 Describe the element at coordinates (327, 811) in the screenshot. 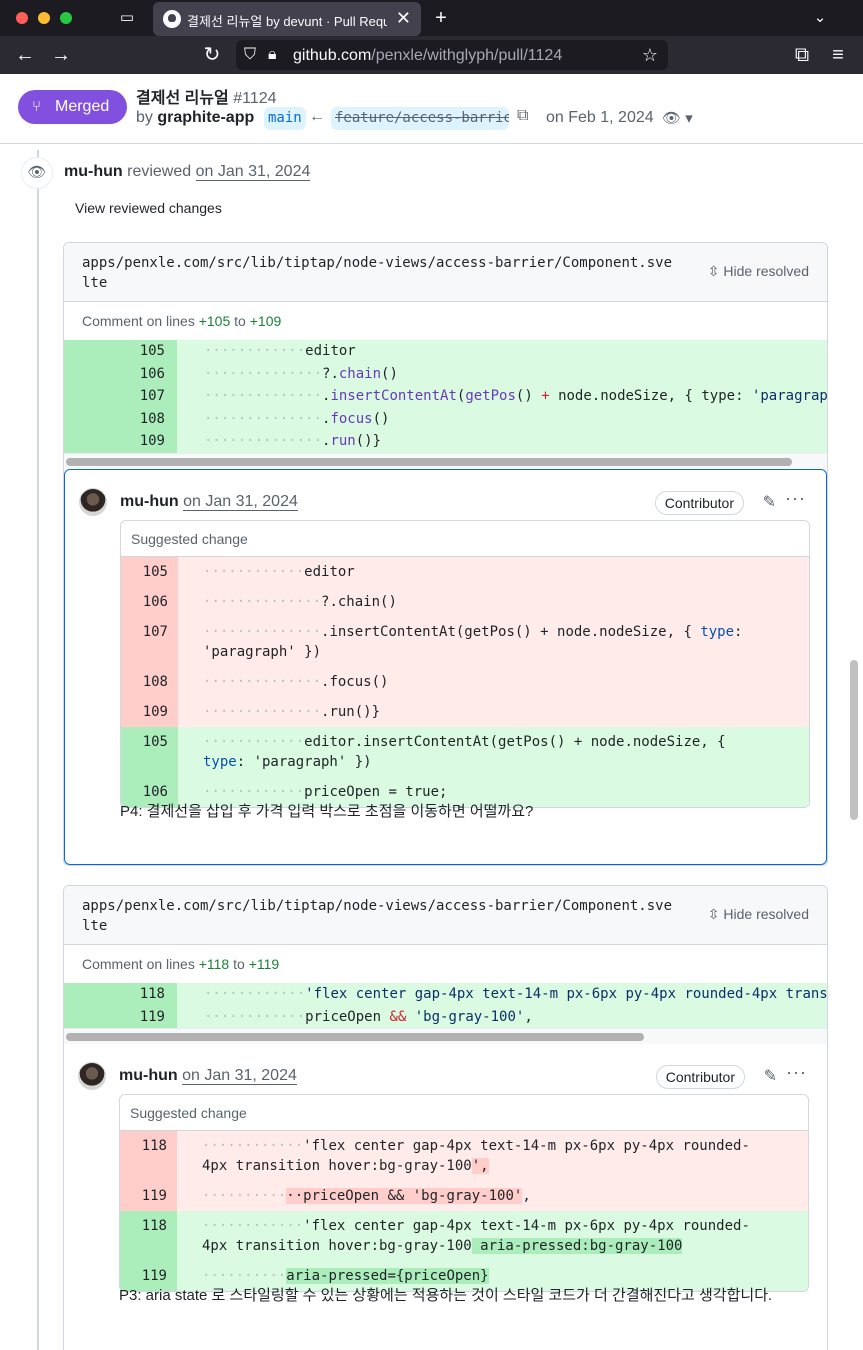

I see `comment-body: P4: 결제선을 삽입 후 가격 입력 박스로 초점을 이동하면 어떨까요?` at that location.